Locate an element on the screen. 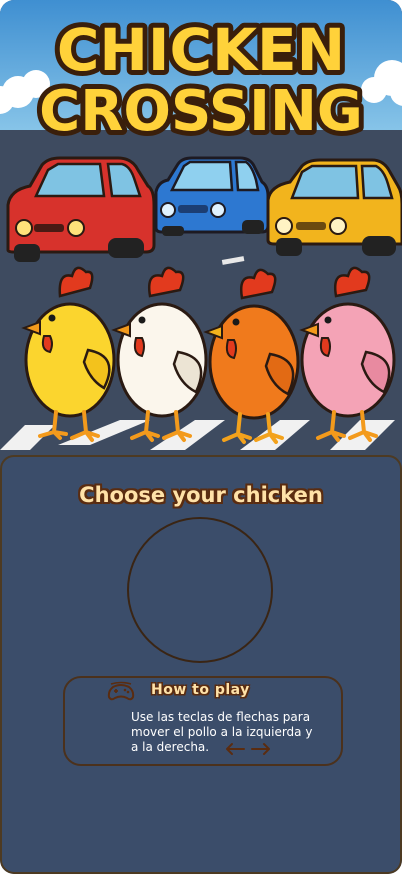 The height and width of the screenshot is (874, 402). title-line-2: CROSSING is located at coordinates (201, 111).